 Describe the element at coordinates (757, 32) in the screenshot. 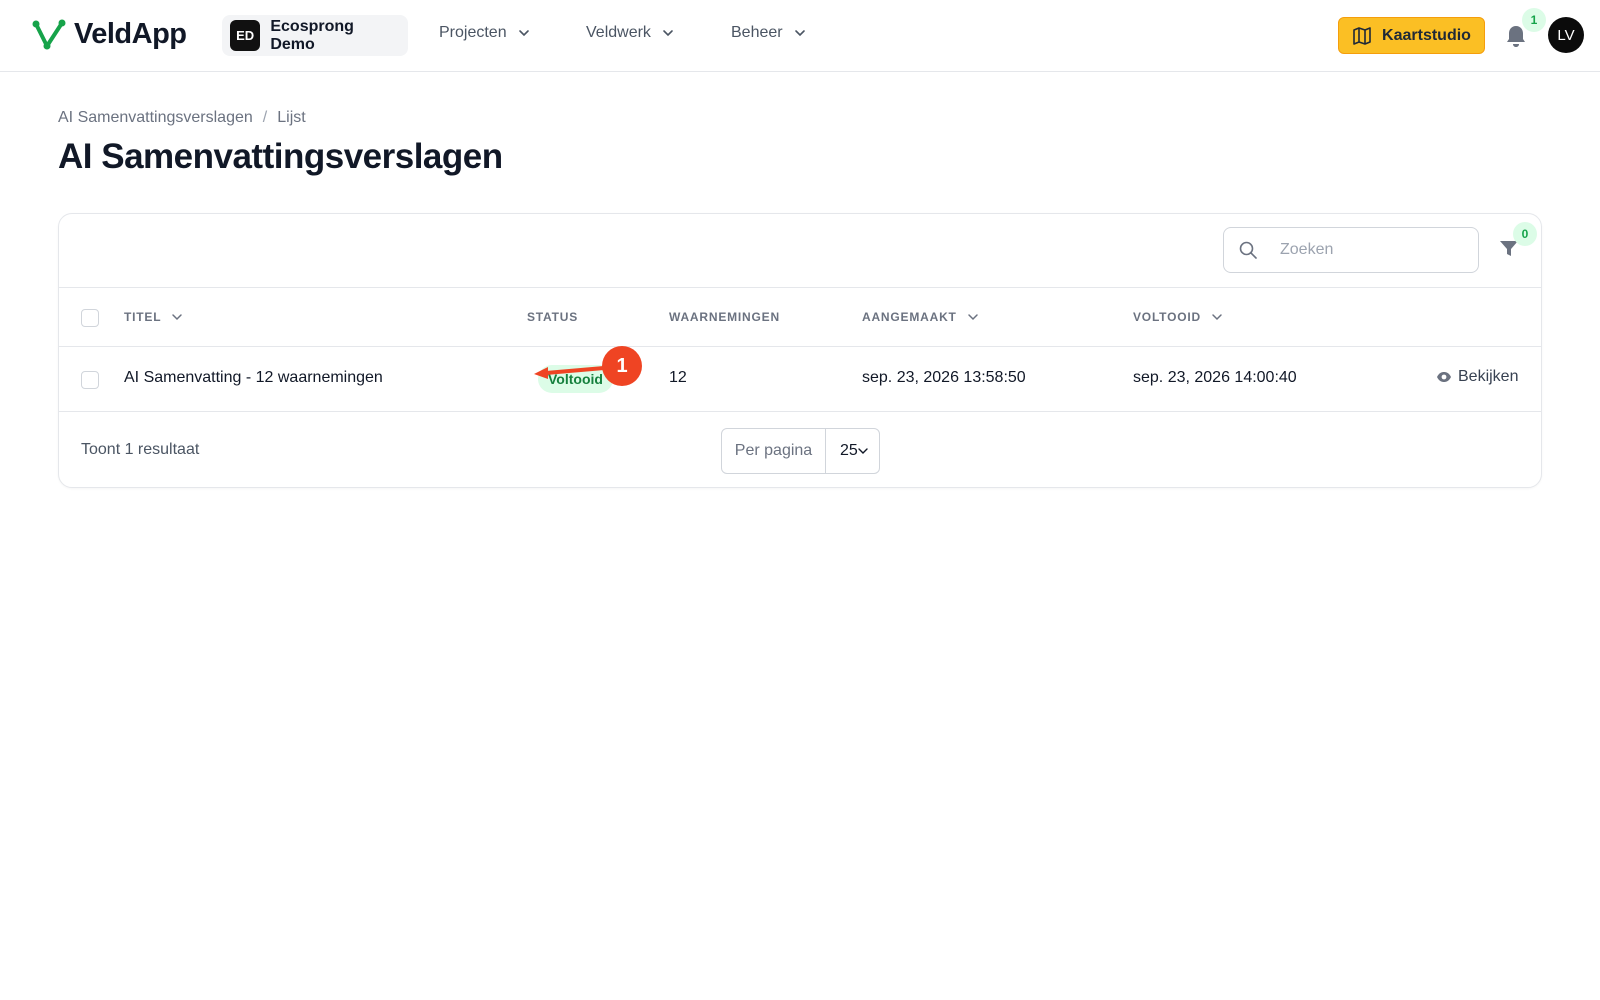

I see `nav-label: Beheer` at that location.